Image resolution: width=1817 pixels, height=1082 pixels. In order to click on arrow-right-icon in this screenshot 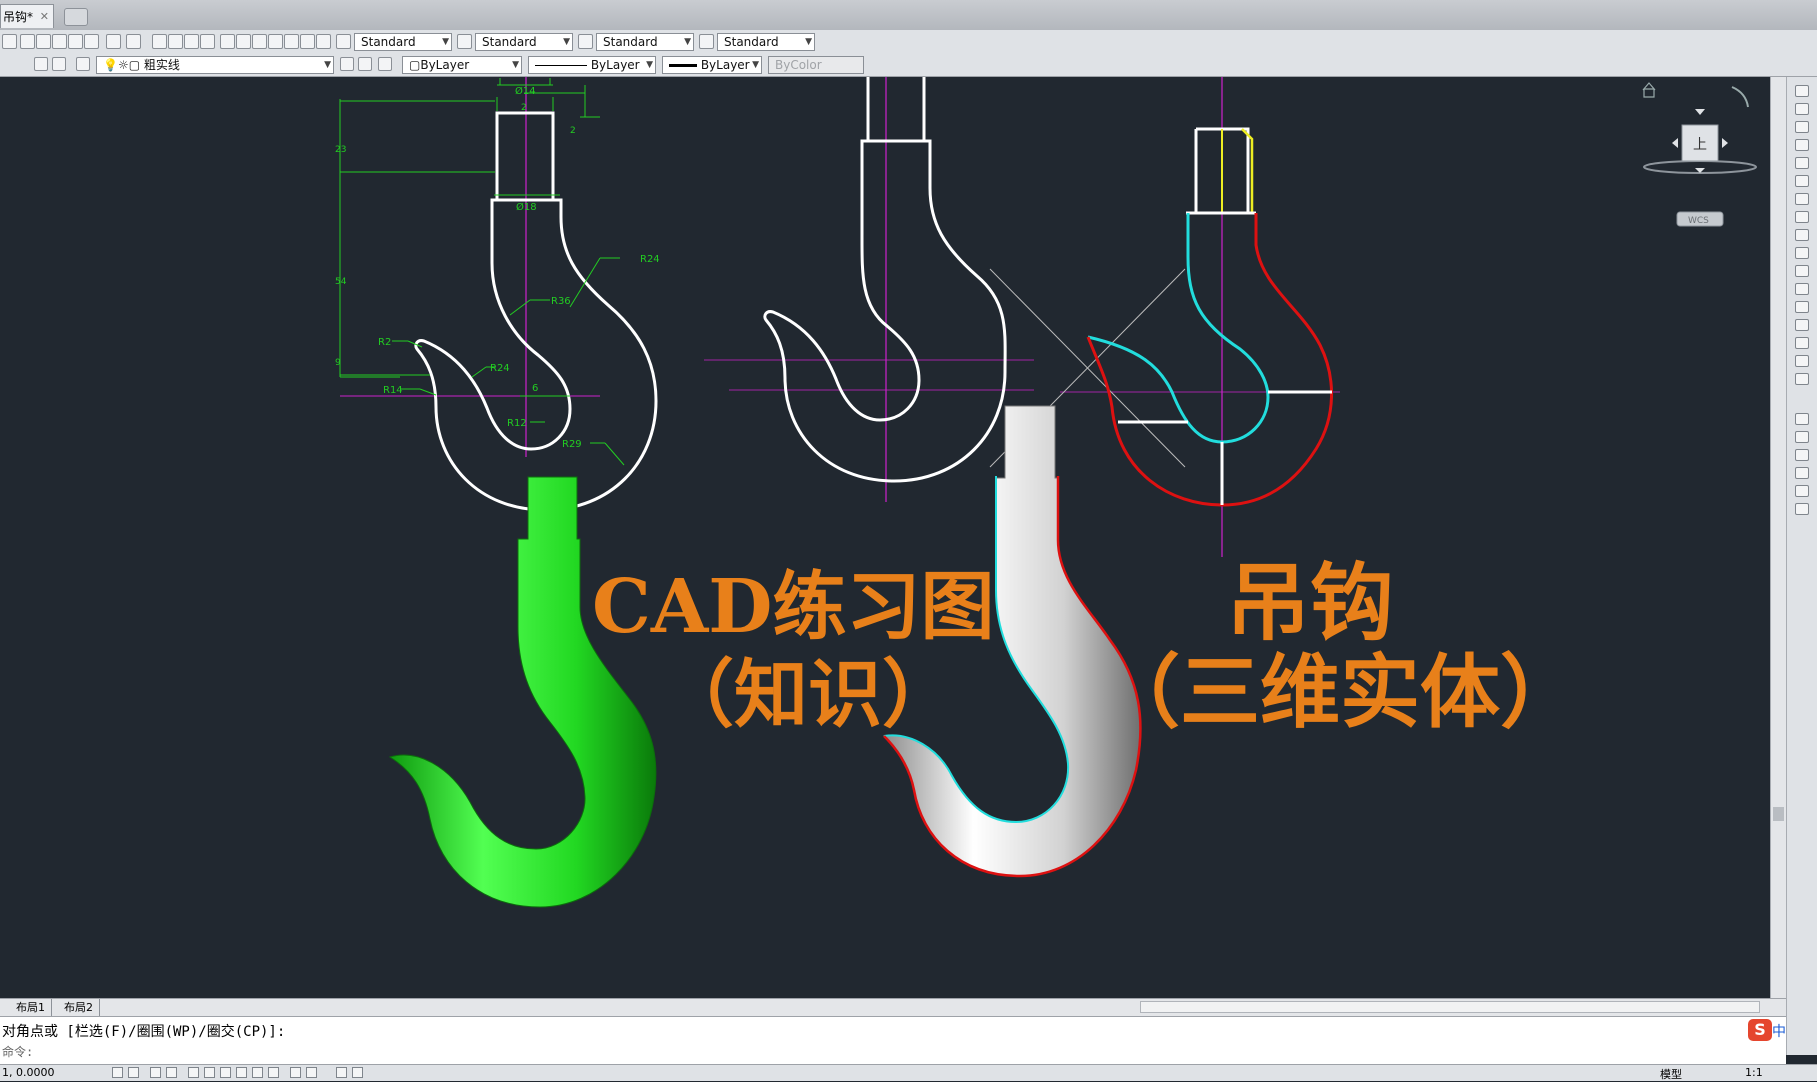, I will do `click(1725, 143)`.